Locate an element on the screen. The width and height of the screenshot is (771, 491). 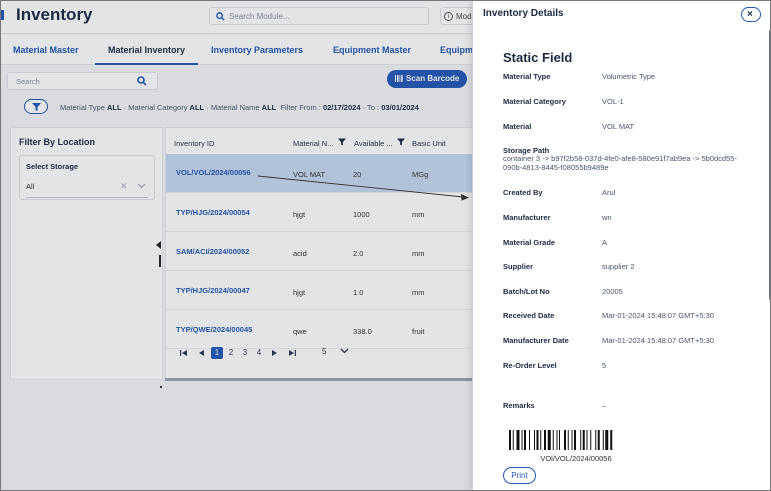
field-value-supplier: supplier 2 is located at coordinates (618, 266).